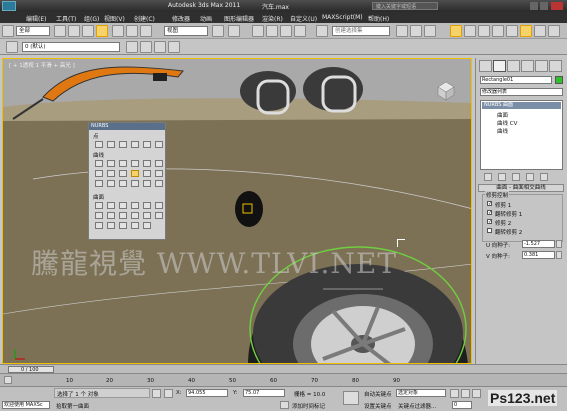  Describe the element at coordinates (71, 47) in the screenshot. I see `layer-dropdown: 0 (默认)` at that location.